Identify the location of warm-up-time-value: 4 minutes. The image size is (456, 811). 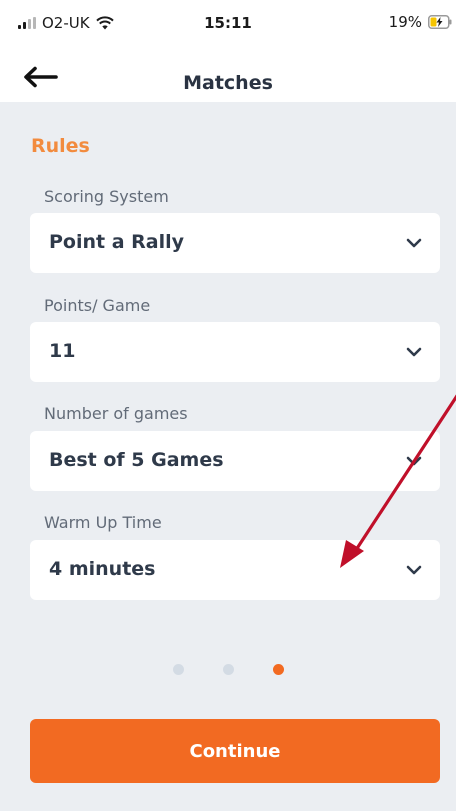
(102, 569).